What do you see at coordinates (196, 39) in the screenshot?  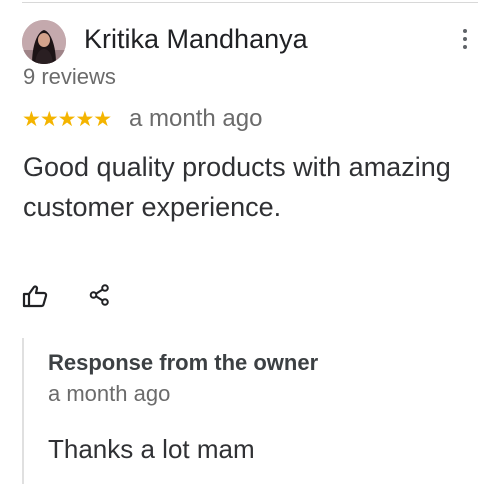 I see `author-name: Kritika Mandhanya` at bounding box center [196, 39].